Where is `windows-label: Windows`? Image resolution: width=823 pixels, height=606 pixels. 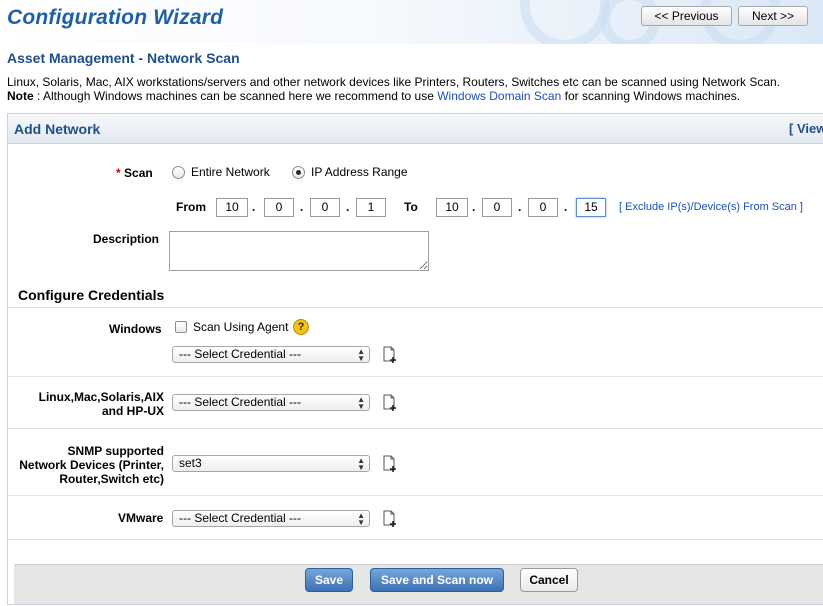
windows-label: Windows is located at coordinates (135, 329).